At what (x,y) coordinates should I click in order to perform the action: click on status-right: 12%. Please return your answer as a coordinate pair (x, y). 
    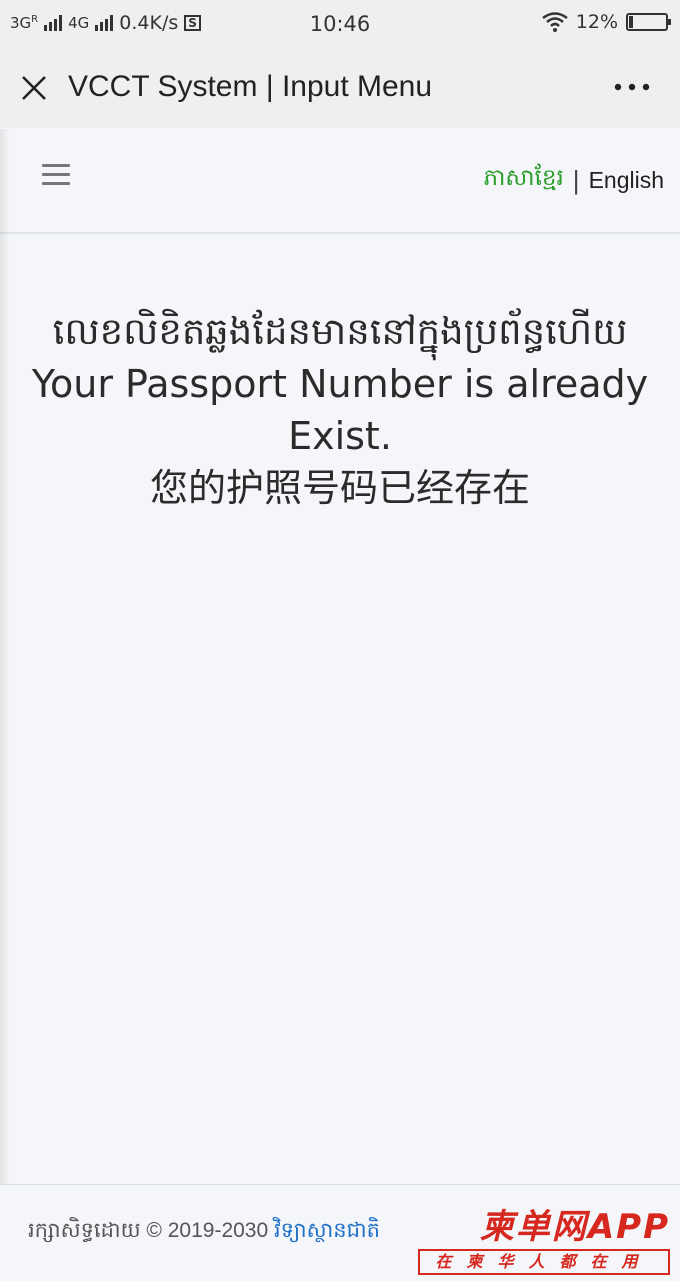
    Looking at the image, I should click on (606, 22).